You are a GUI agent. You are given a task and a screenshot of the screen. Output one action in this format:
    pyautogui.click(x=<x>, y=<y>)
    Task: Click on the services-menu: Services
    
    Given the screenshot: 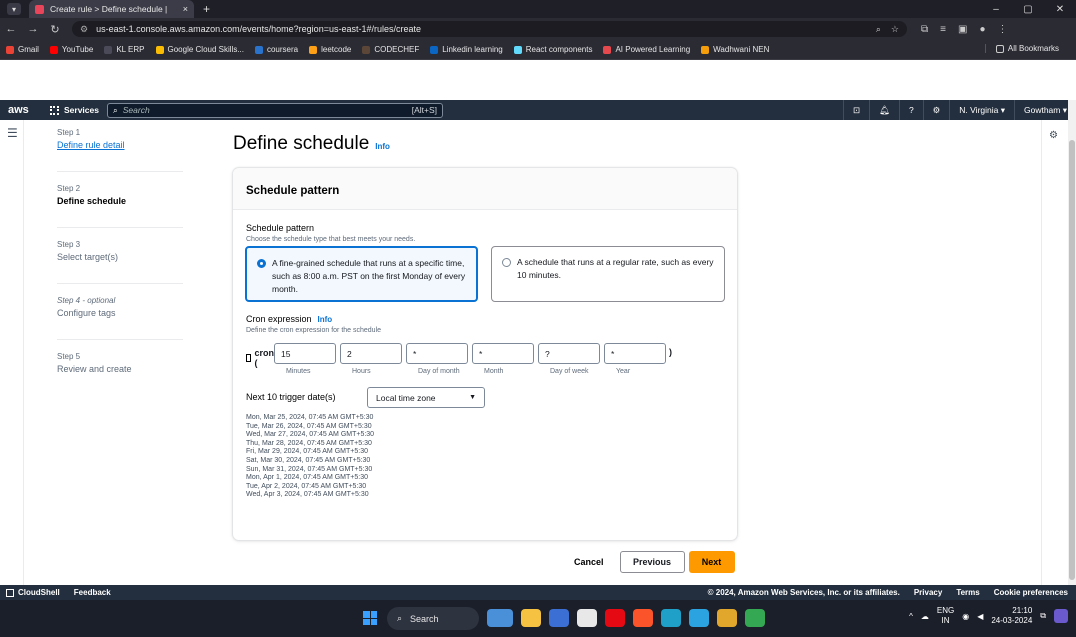 What is the action you would take?
    pyautogui.click(x=74, y=110)
    